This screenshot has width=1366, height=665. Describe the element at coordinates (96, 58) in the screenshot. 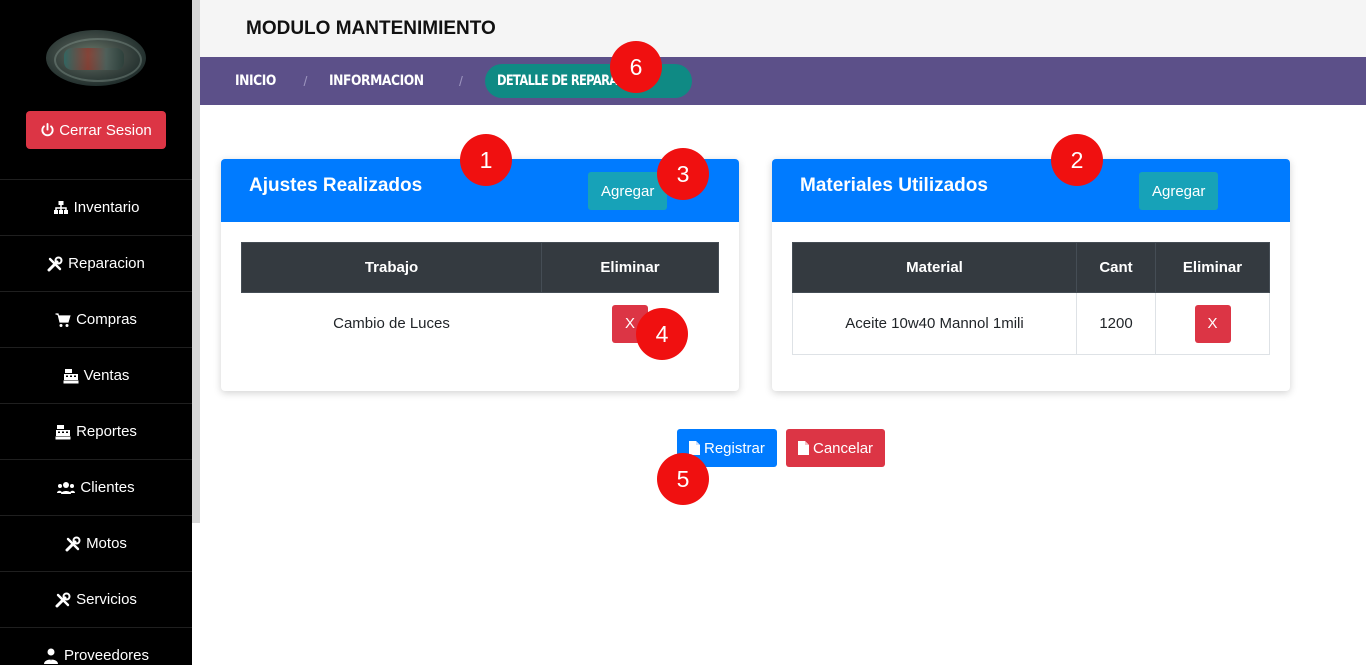

I see `logo` at that location.